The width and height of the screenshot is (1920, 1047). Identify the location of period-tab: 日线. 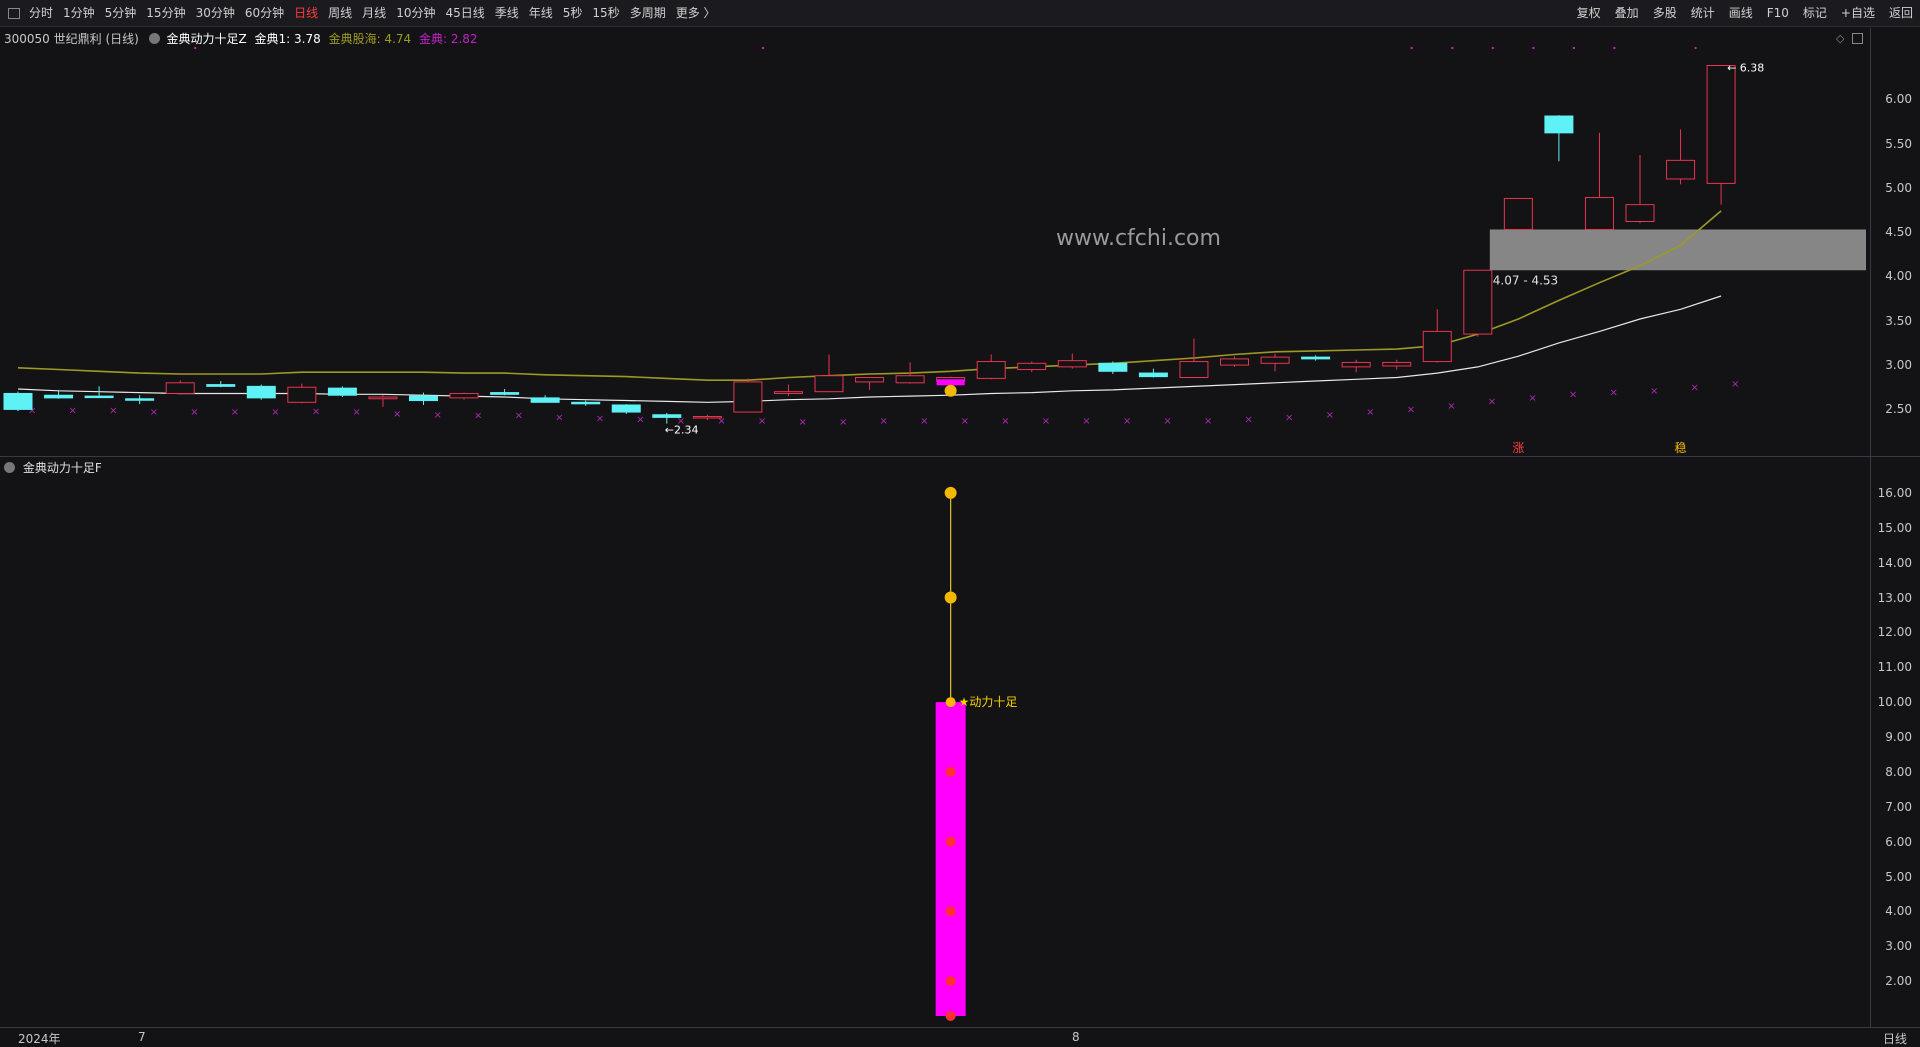
(306, 13).